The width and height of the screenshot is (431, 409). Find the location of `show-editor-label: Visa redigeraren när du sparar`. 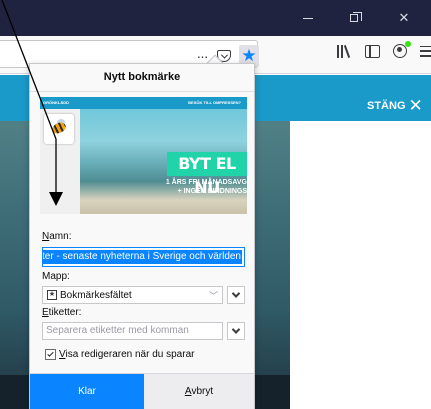

show-editor-label: Visa redigeraren när du sparar is located at coordinates (127, 354).